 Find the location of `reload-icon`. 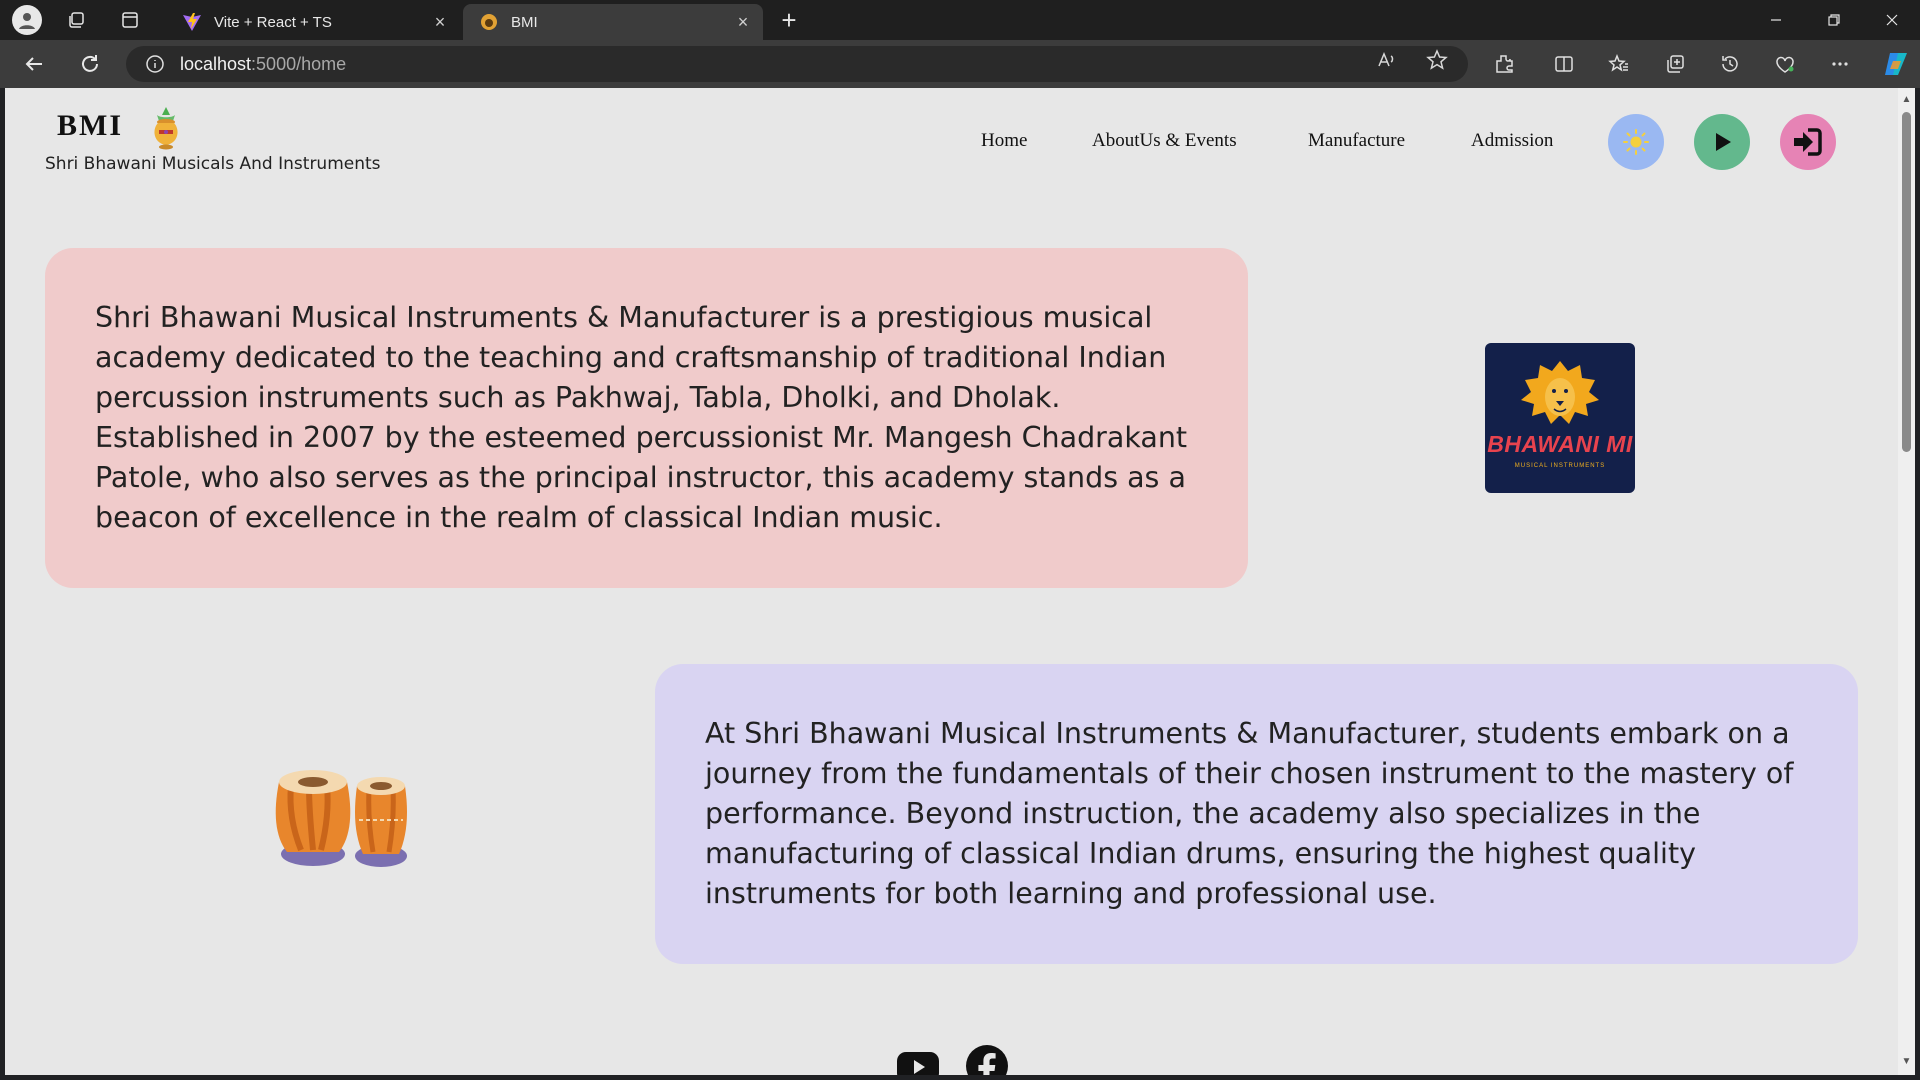

reload-icon is located at coordinates (90, 64).